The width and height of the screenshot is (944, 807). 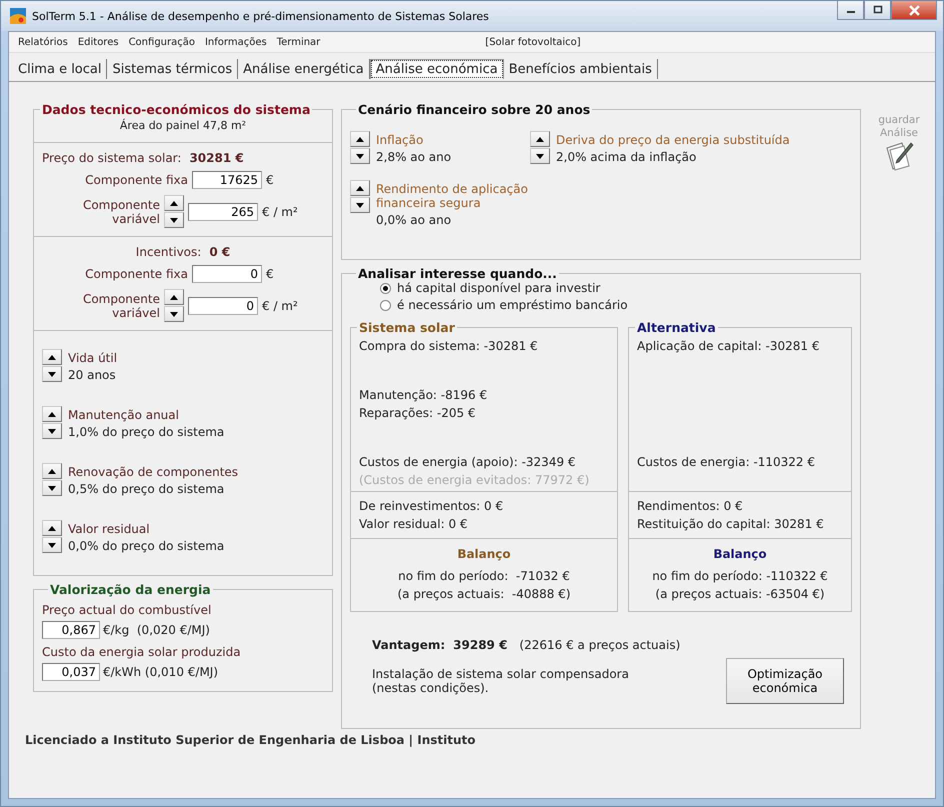 What do you see at coordinates (270, 274) in the screenshot?
I see `unit-label: €` at bounding box center [270, 274].